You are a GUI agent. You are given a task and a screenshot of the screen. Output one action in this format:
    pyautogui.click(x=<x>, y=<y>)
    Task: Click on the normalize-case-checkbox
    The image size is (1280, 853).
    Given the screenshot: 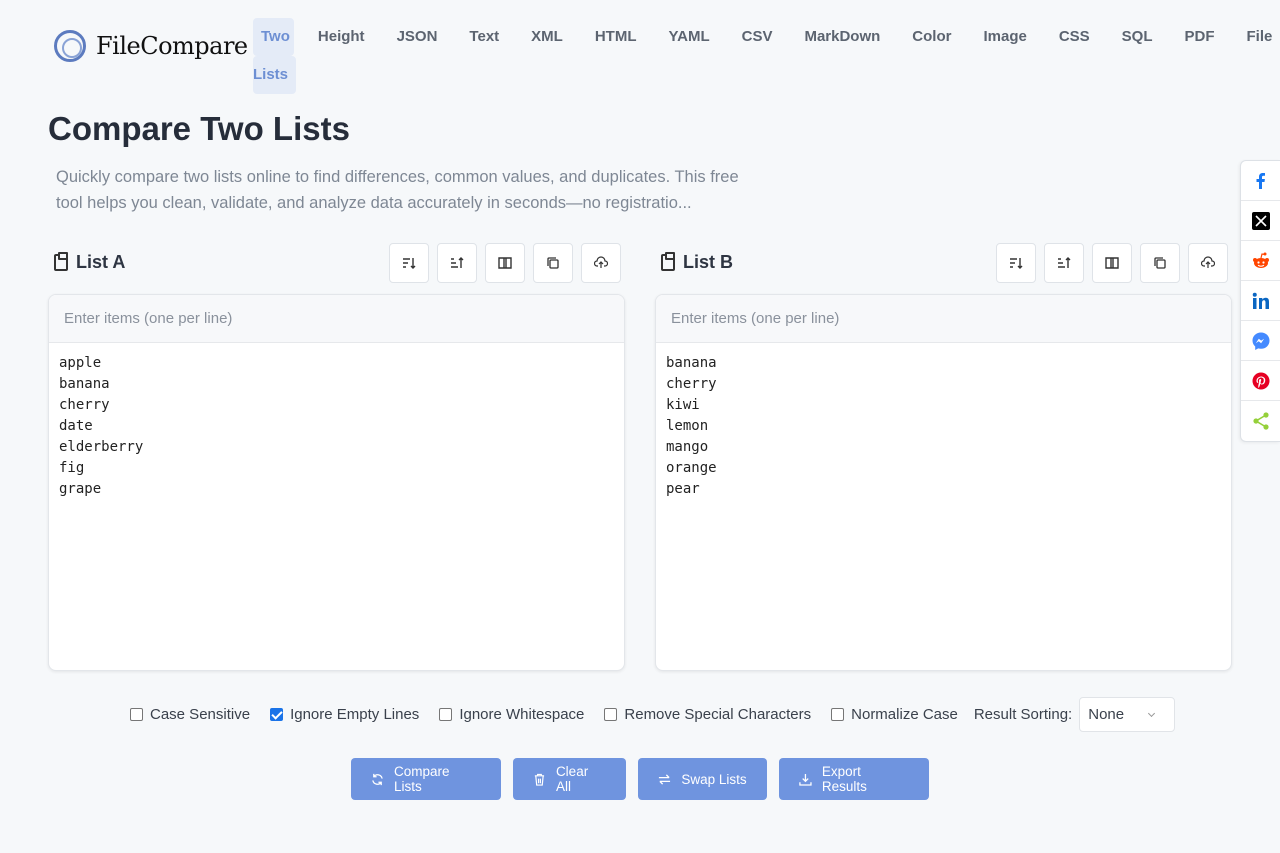 What is the action you would take?
    pyautogui.click(x=838, y=714)
    